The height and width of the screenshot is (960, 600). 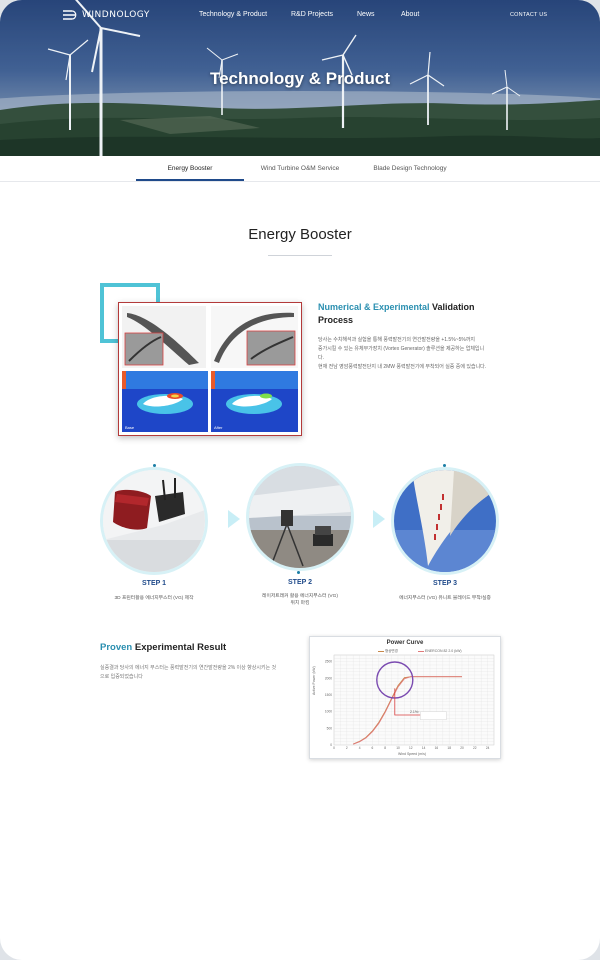 I want to click on x-tick-label: 22, so click(x=475, y=748).